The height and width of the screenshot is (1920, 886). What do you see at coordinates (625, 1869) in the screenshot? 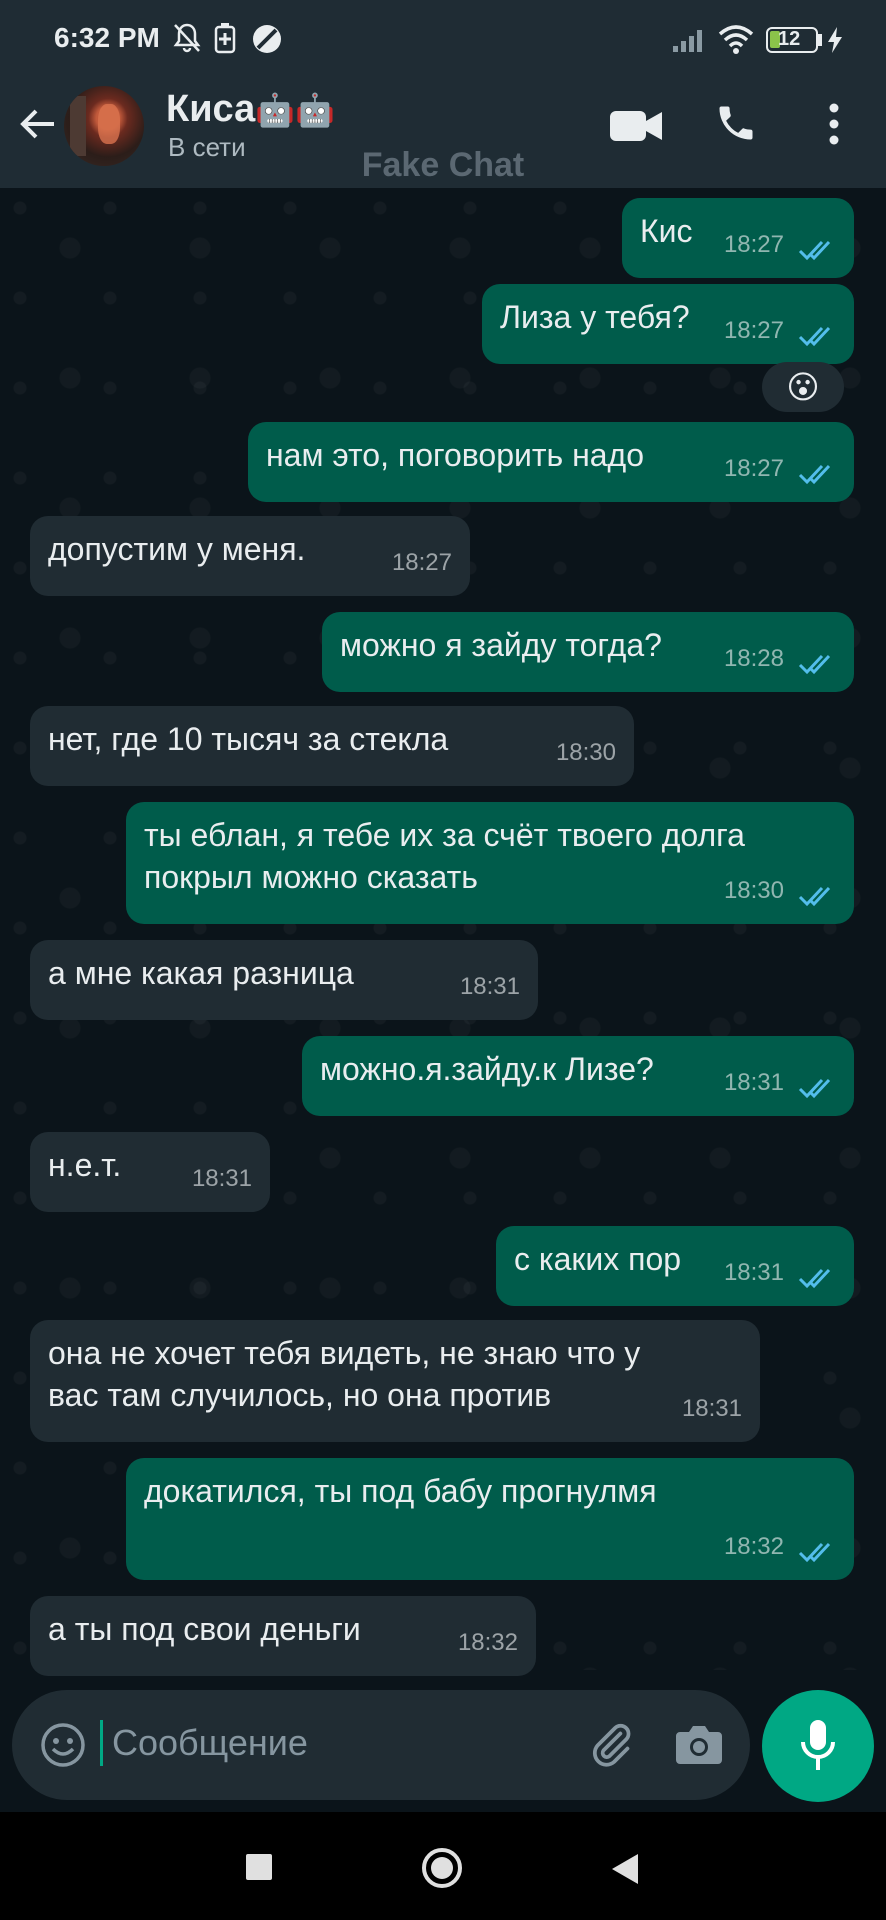
I see `nav-back-icon` at bounding box center [625, 1869].